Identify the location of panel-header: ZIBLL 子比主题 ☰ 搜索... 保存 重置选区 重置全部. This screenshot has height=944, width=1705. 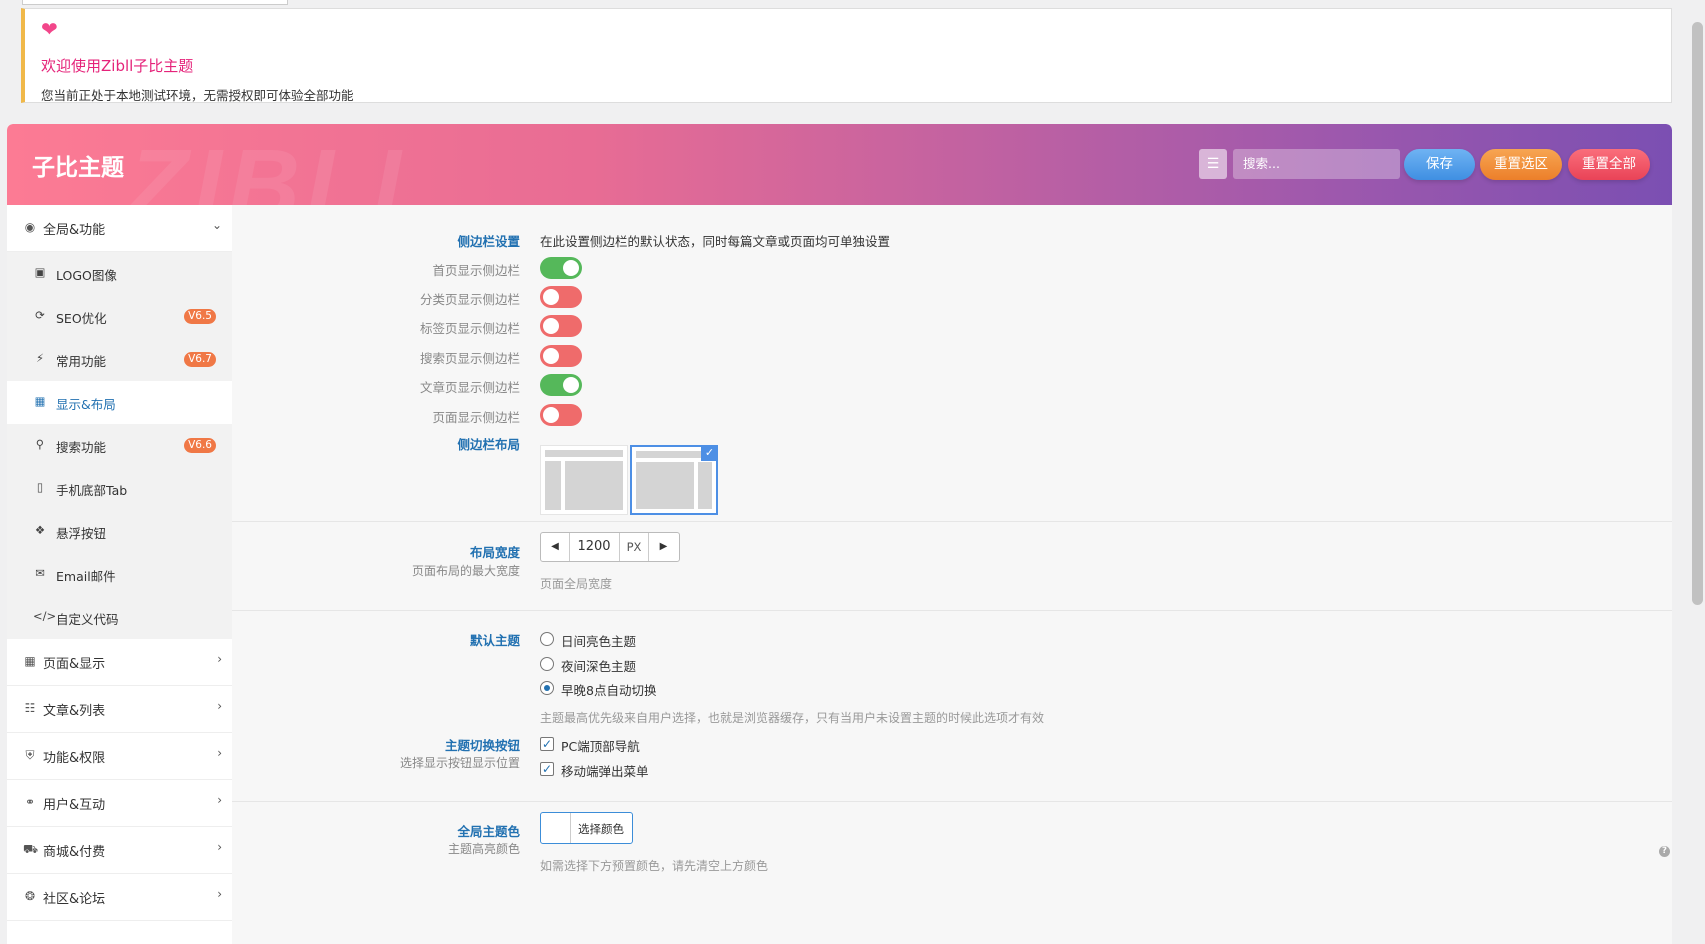
(839, 164).